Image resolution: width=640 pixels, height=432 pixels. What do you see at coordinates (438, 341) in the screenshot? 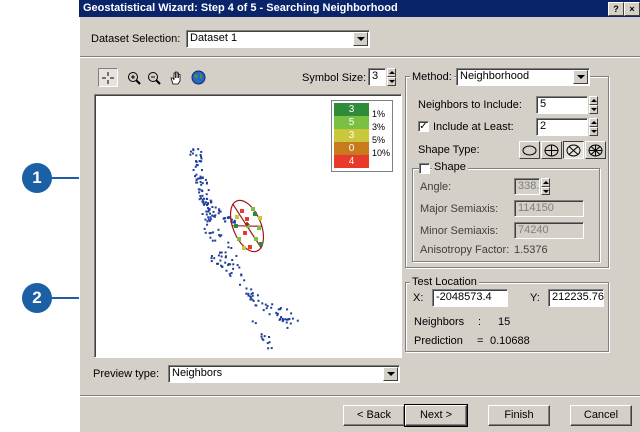
I see `prediction-label: Prediction` at bounding box center [438, 341].